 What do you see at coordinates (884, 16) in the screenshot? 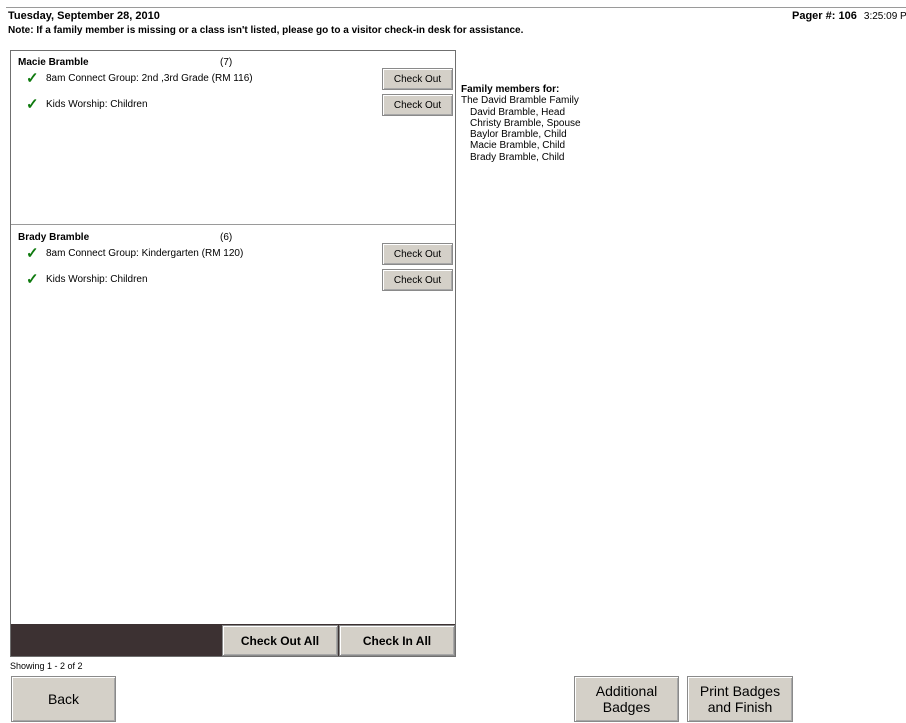
I see `clock-time: 3:25:09 PM` at bounding box center [884, 16].